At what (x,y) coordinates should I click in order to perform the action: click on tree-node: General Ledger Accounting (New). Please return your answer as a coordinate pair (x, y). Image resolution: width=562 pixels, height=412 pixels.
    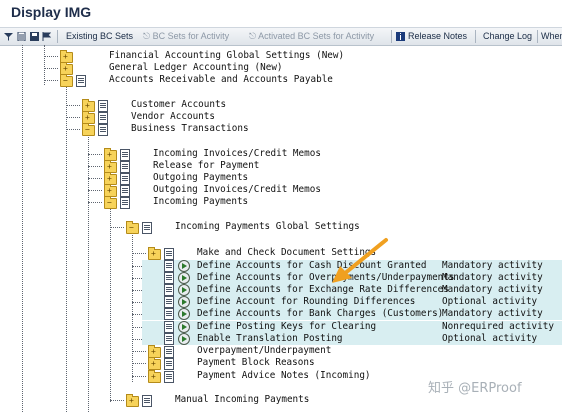
    Looking at the image, I should click on (196, 68).